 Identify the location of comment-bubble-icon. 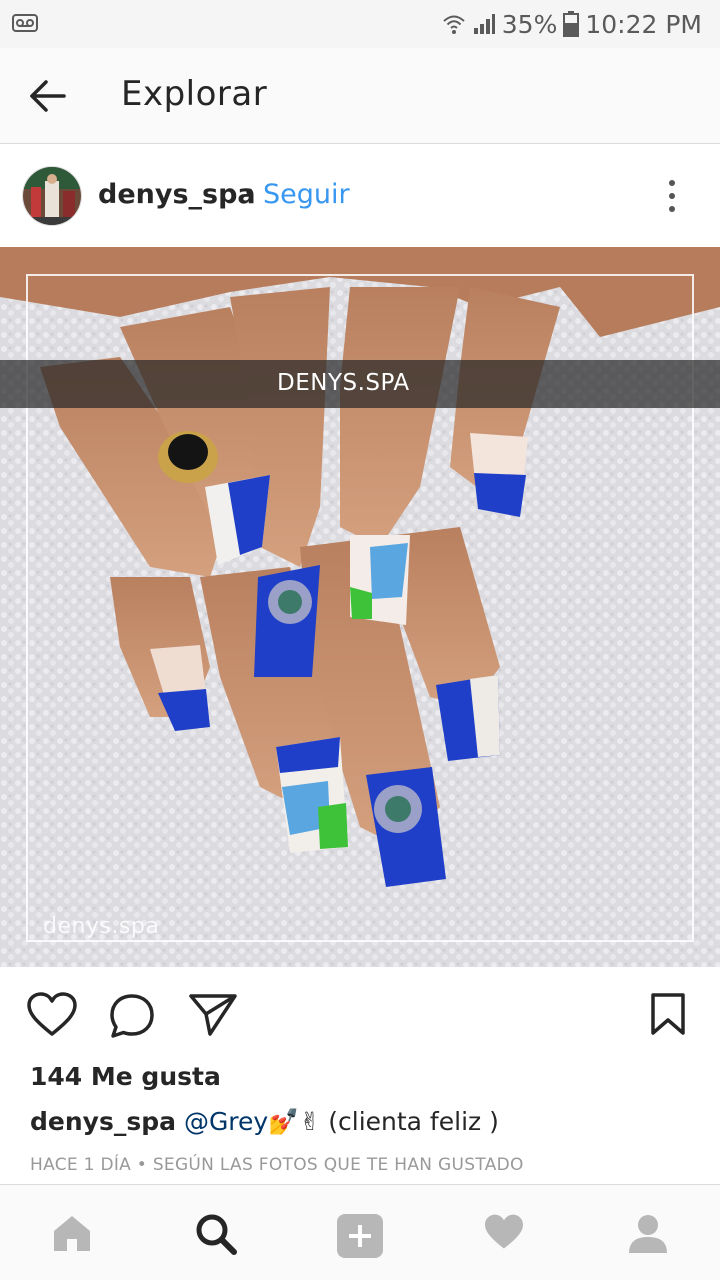
(132, 1016).